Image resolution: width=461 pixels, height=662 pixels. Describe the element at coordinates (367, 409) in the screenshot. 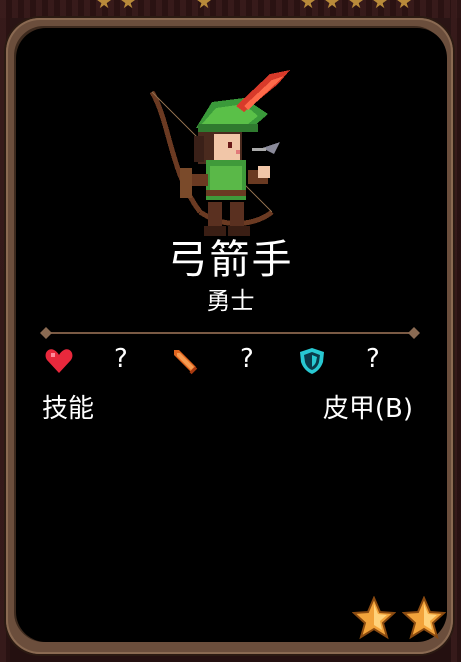

I see `armor-type-label: 皮甲(B)` at that location.